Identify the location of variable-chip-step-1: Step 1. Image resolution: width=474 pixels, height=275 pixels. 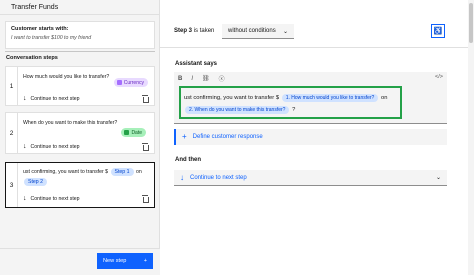
(122, 172).